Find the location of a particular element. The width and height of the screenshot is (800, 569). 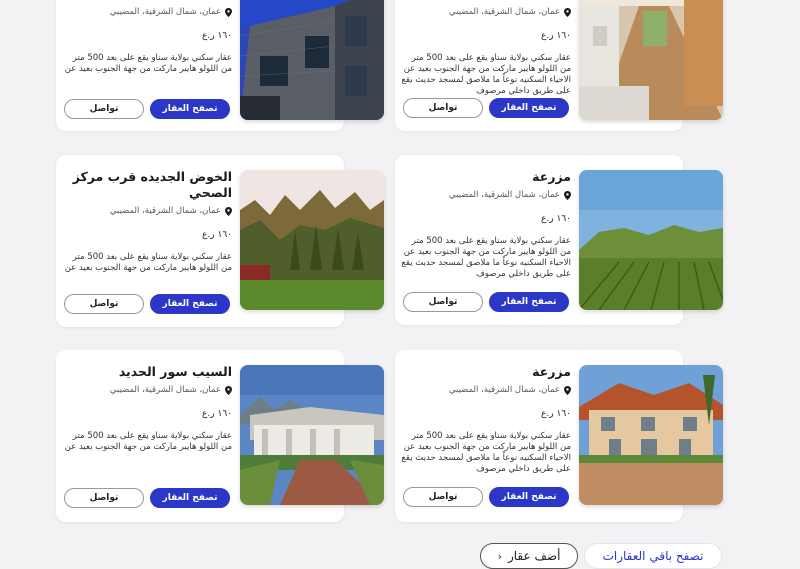

browse-all-button: تصفح باقي العقارات is located at coordinates (653, 556).